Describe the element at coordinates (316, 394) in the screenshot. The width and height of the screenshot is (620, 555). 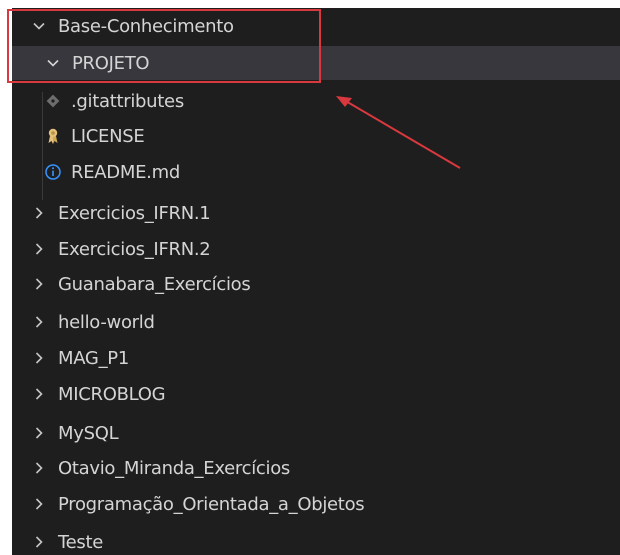
I see `folder-item: MICROBLOG` at that location.